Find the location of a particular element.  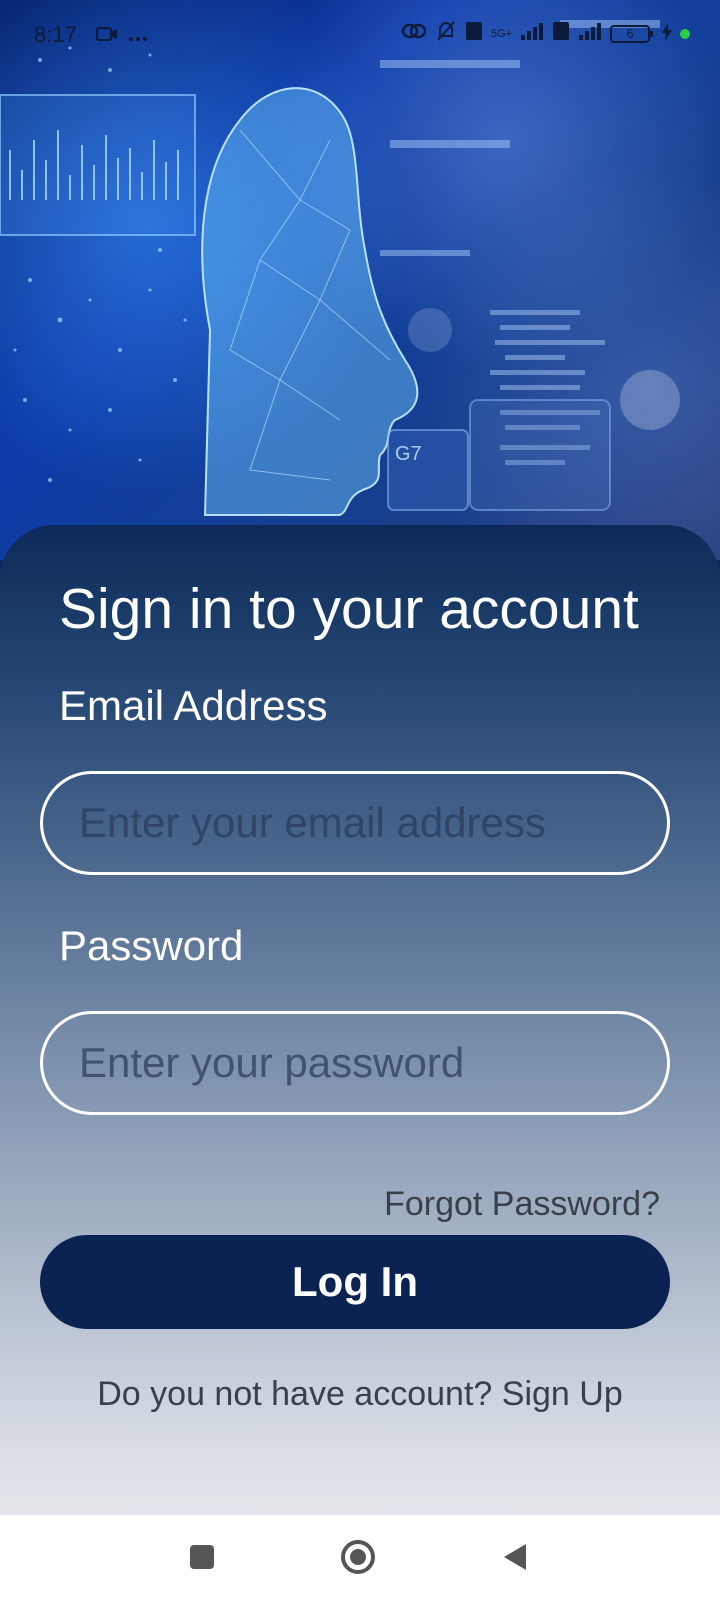

link-icon is located at coordinates (414, 34).